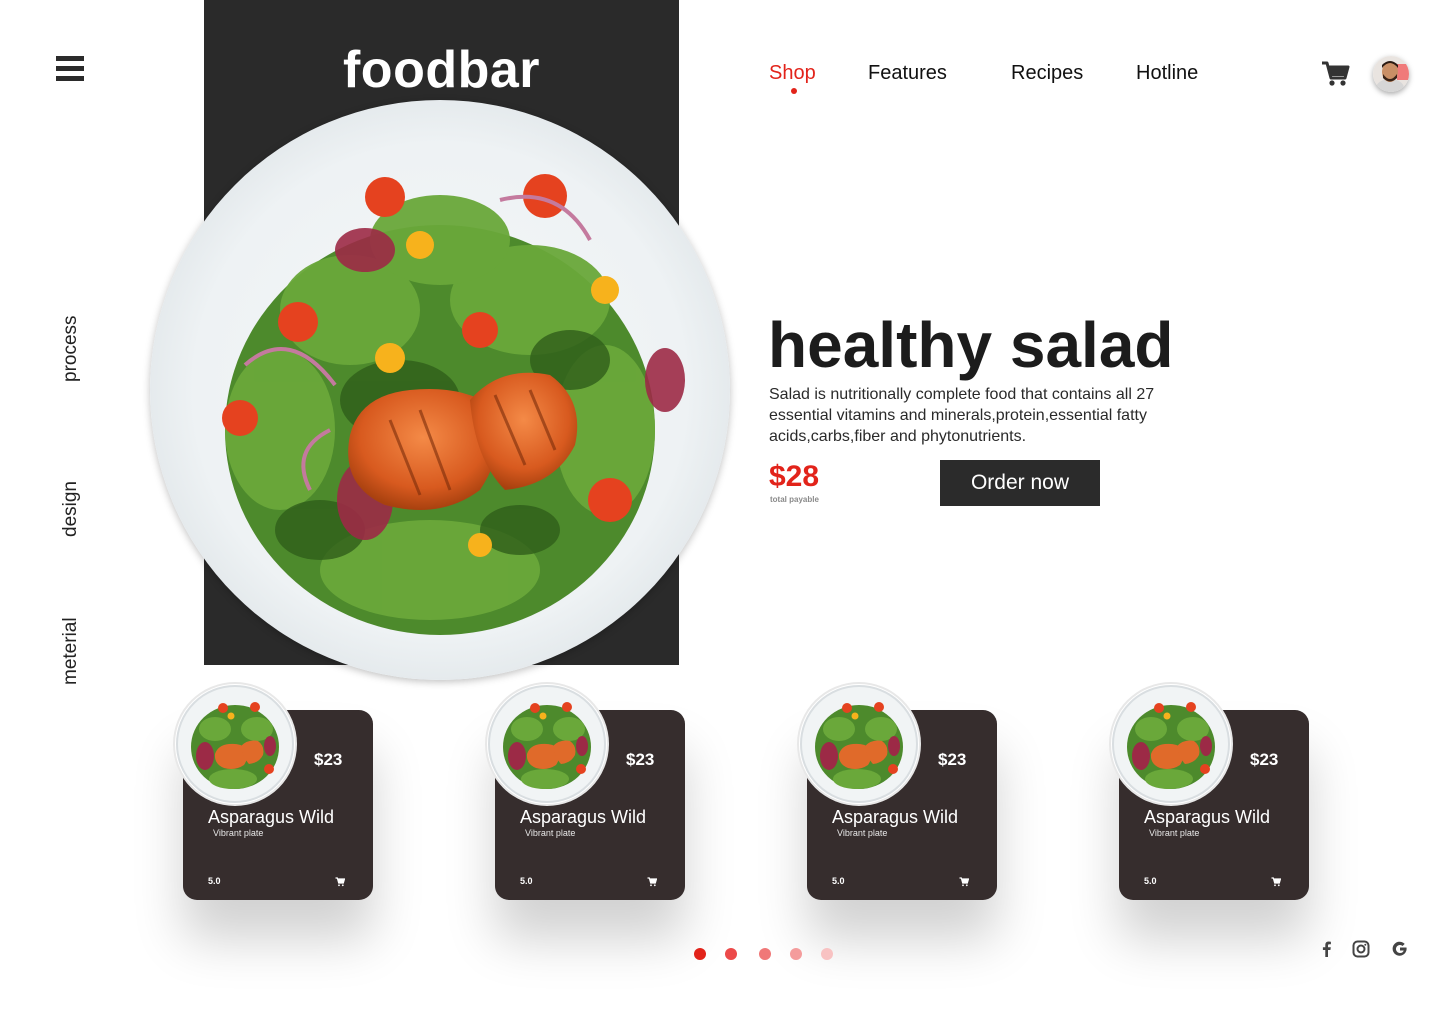  Describe the element at coordinates (1020, 483) in the screenshot. I see `order-now-button: Order now` at that location.